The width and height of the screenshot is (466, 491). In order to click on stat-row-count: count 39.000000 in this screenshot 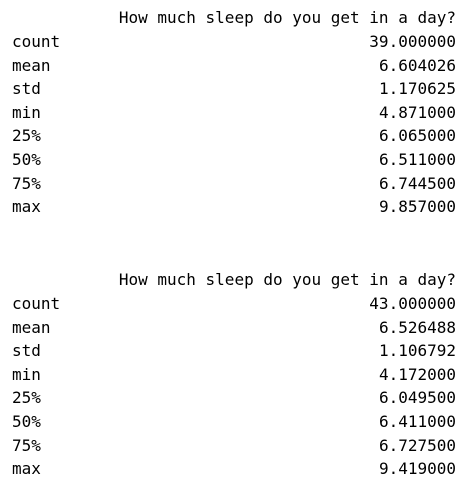, I will do `click(234, 42)`.